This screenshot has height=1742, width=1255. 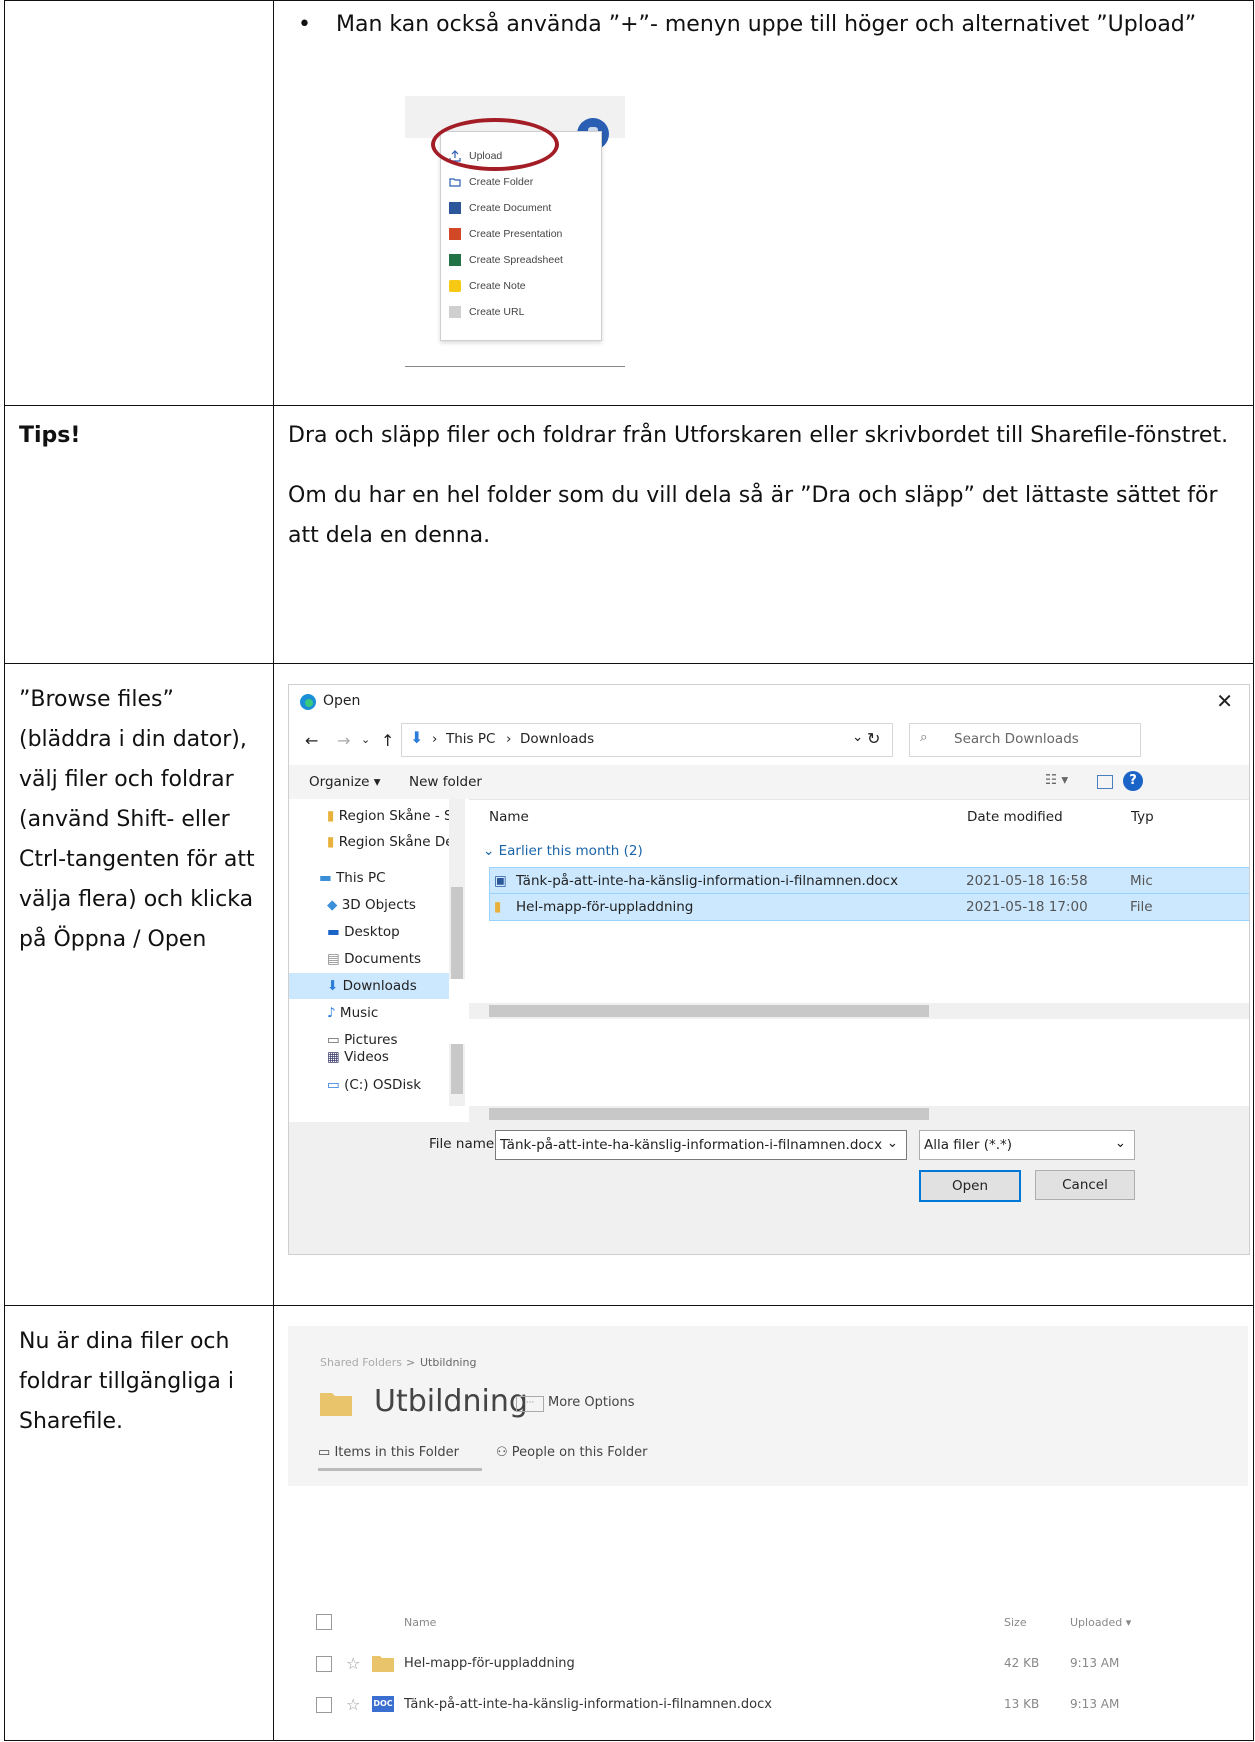 What do you see at coordinates (139, 534) in the screenshot?
I see `left-cell: Tips!` at bounding box center [139, 534].